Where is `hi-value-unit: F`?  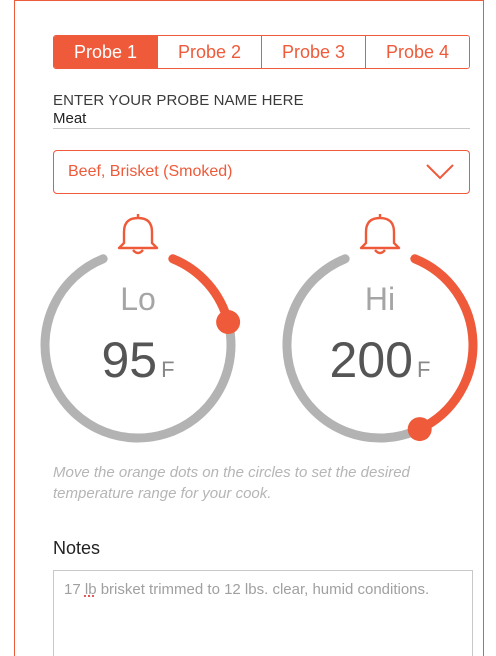 hi-value-unit: F is located at coordinates (423, 369).